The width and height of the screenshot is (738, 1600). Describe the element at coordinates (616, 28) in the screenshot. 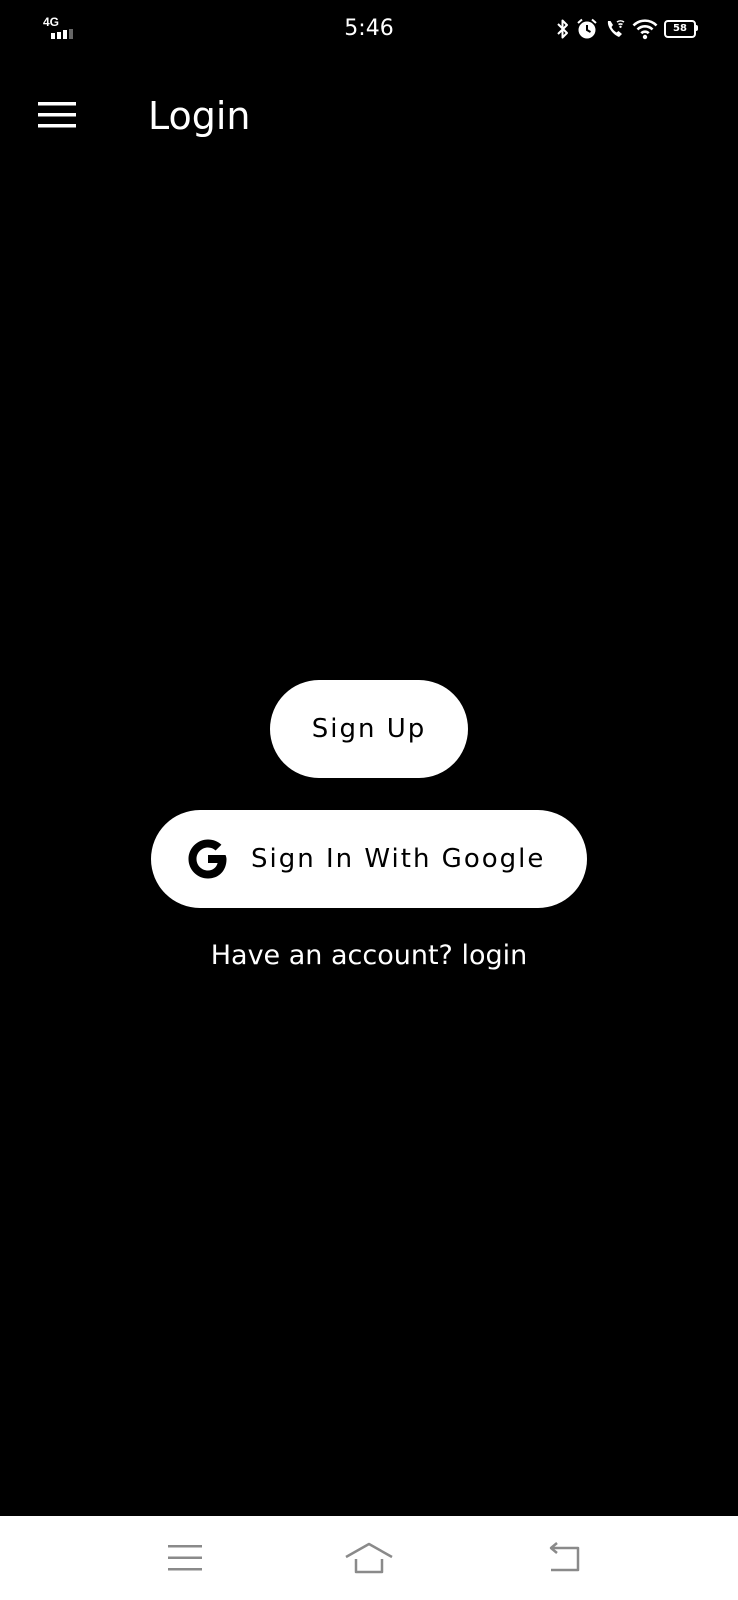

I see `wifi-calling-icon` at that location.